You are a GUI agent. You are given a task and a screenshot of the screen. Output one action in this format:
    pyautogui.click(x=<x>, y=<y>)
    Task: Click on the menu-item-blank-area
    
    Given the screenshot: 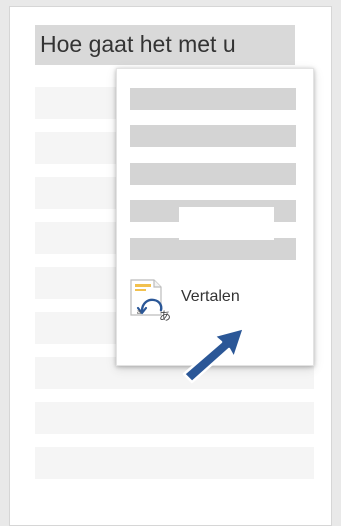 What is the action you would take?
    pyautogui.click(x=226, y=223)
    